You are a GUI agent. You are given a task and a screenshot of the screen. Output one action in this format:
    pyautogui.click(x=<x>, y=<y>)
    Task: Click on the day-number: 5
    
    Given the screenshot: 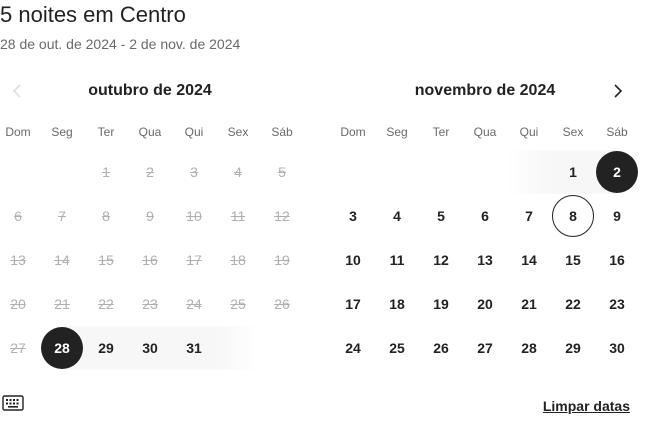 What is the action you would take?
    pyautogui.click(x=282, y=172)
    